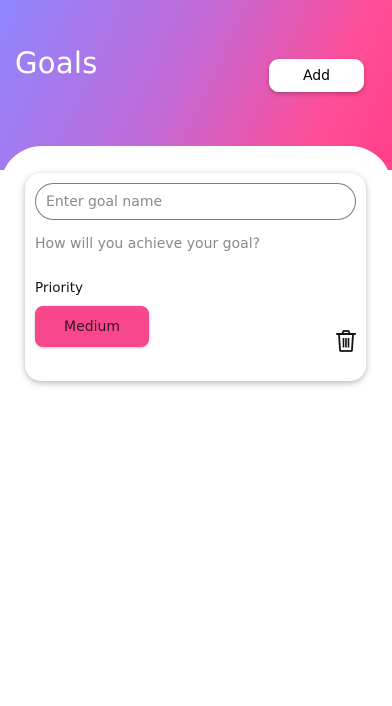 The height and width of the screenshot is (706, 392). Describe the element at coordinates (346, 341) in the screenshot. I see `trash-icon` at that location.